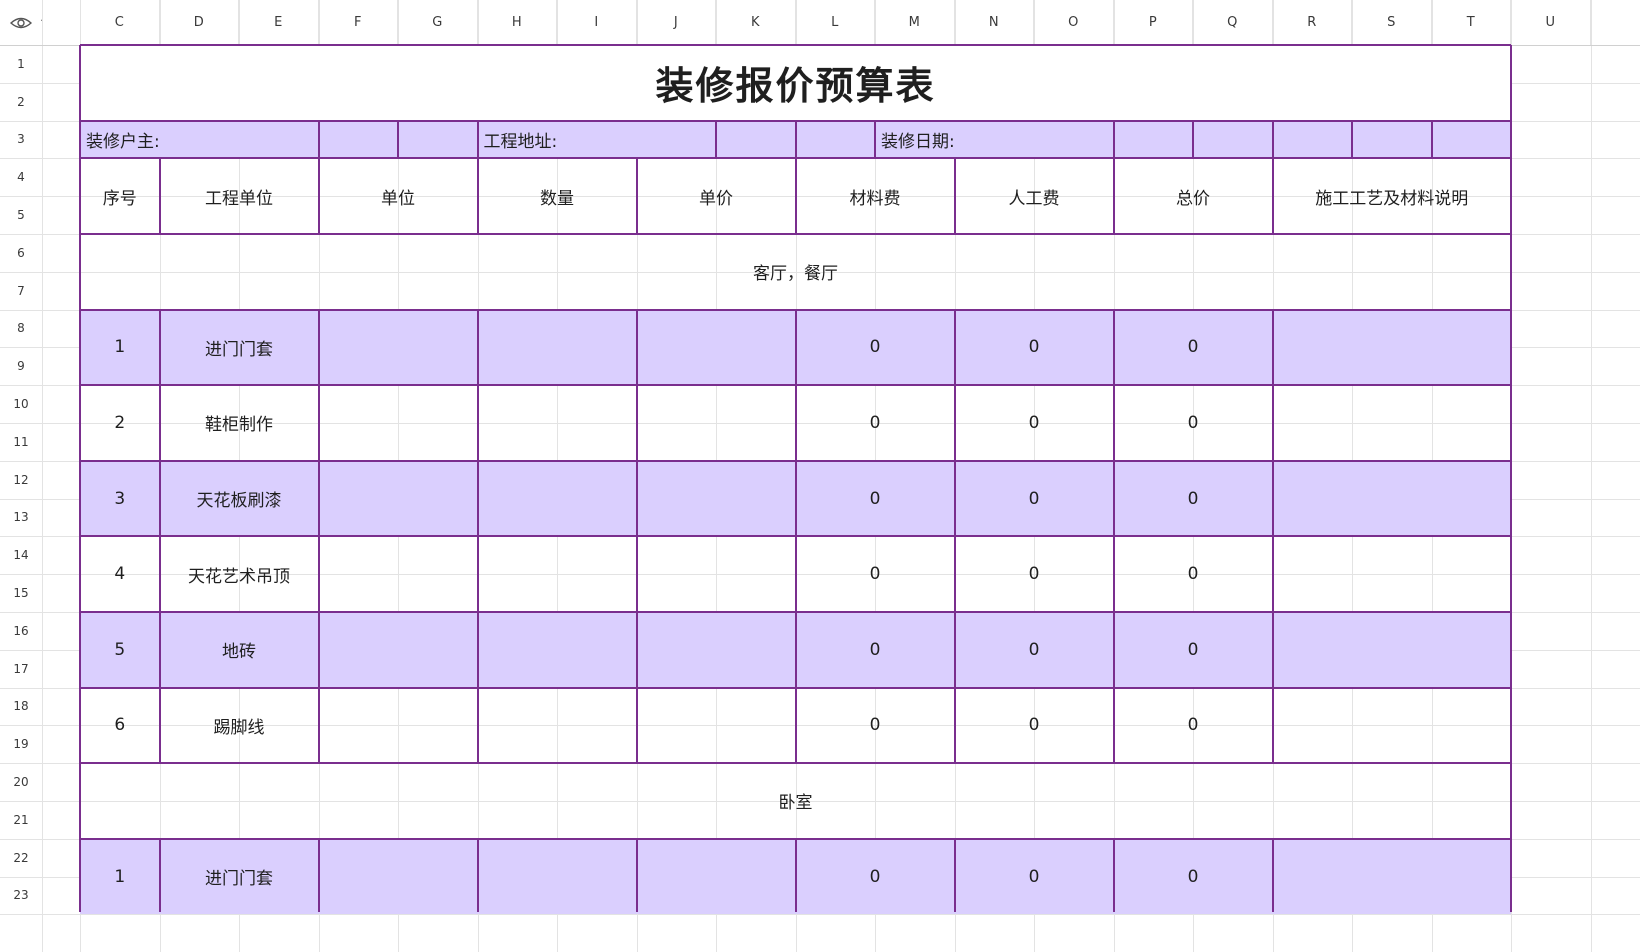 This screenshot has height=952, width=1640. Describe the element at coordinates (915, 22) in the screenshot. I see `column-header: M` at that location.